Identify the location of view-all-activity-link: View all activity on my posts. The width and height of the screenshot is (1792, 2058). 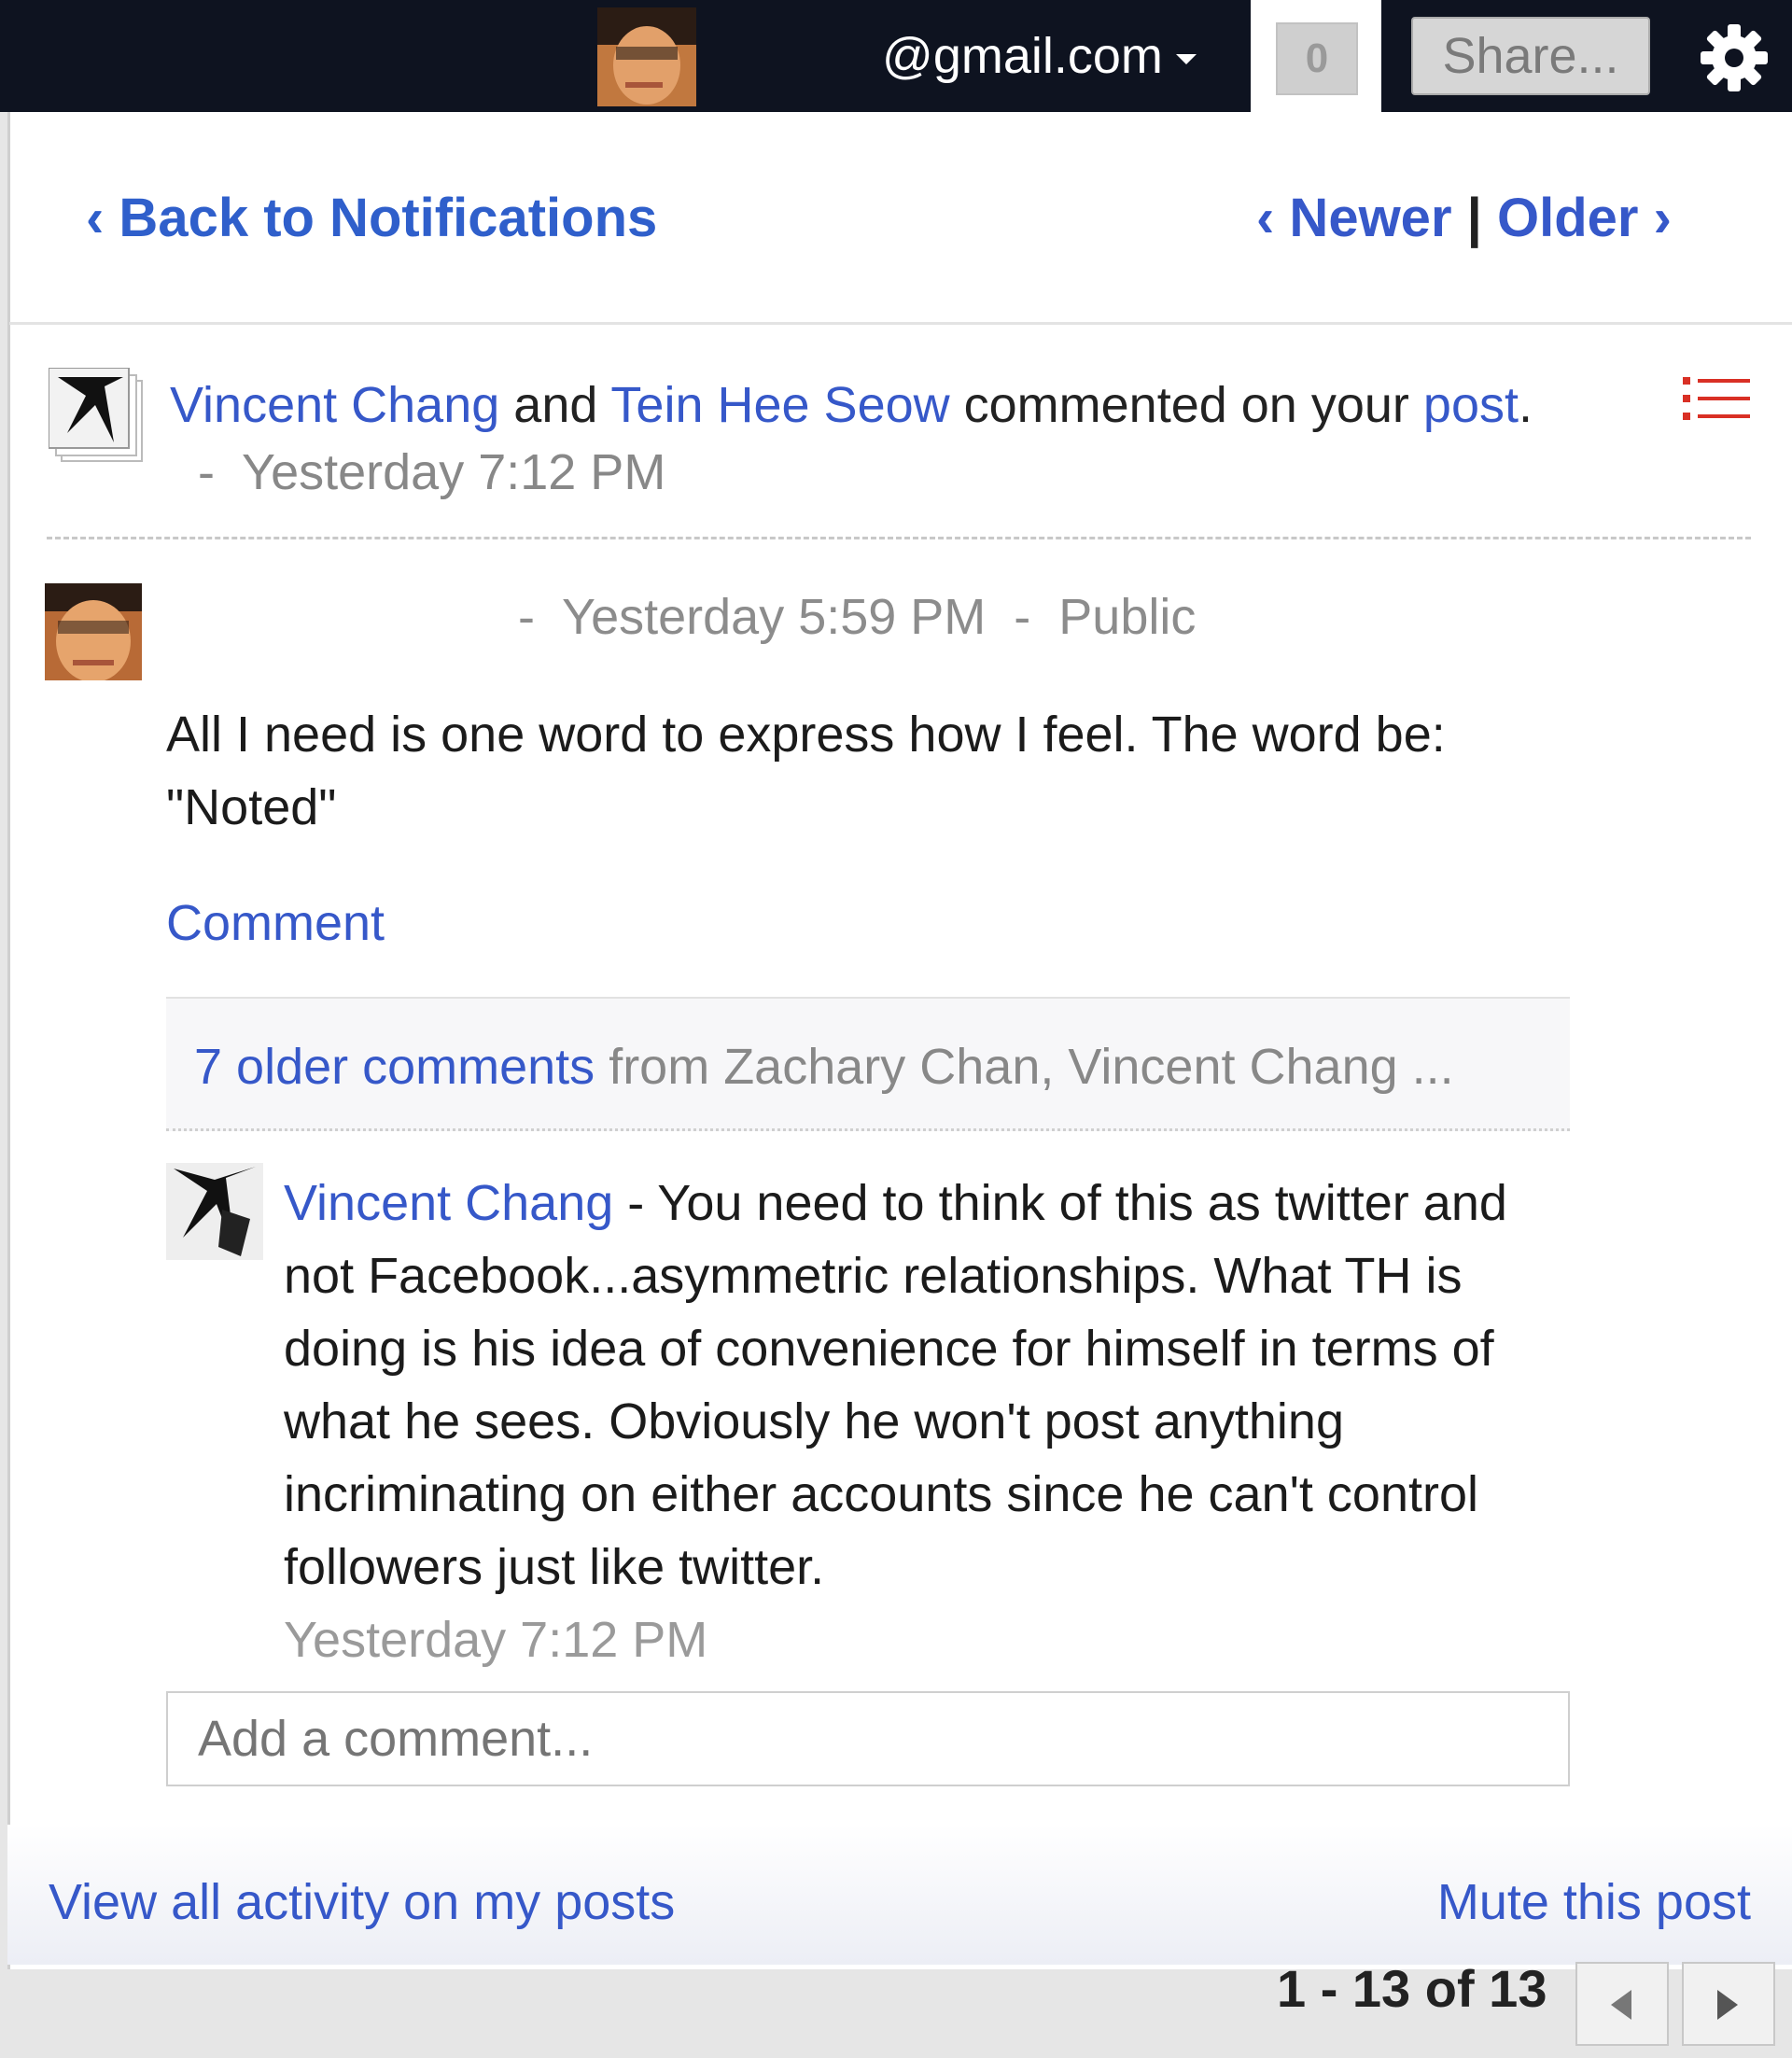
(362, 1902).